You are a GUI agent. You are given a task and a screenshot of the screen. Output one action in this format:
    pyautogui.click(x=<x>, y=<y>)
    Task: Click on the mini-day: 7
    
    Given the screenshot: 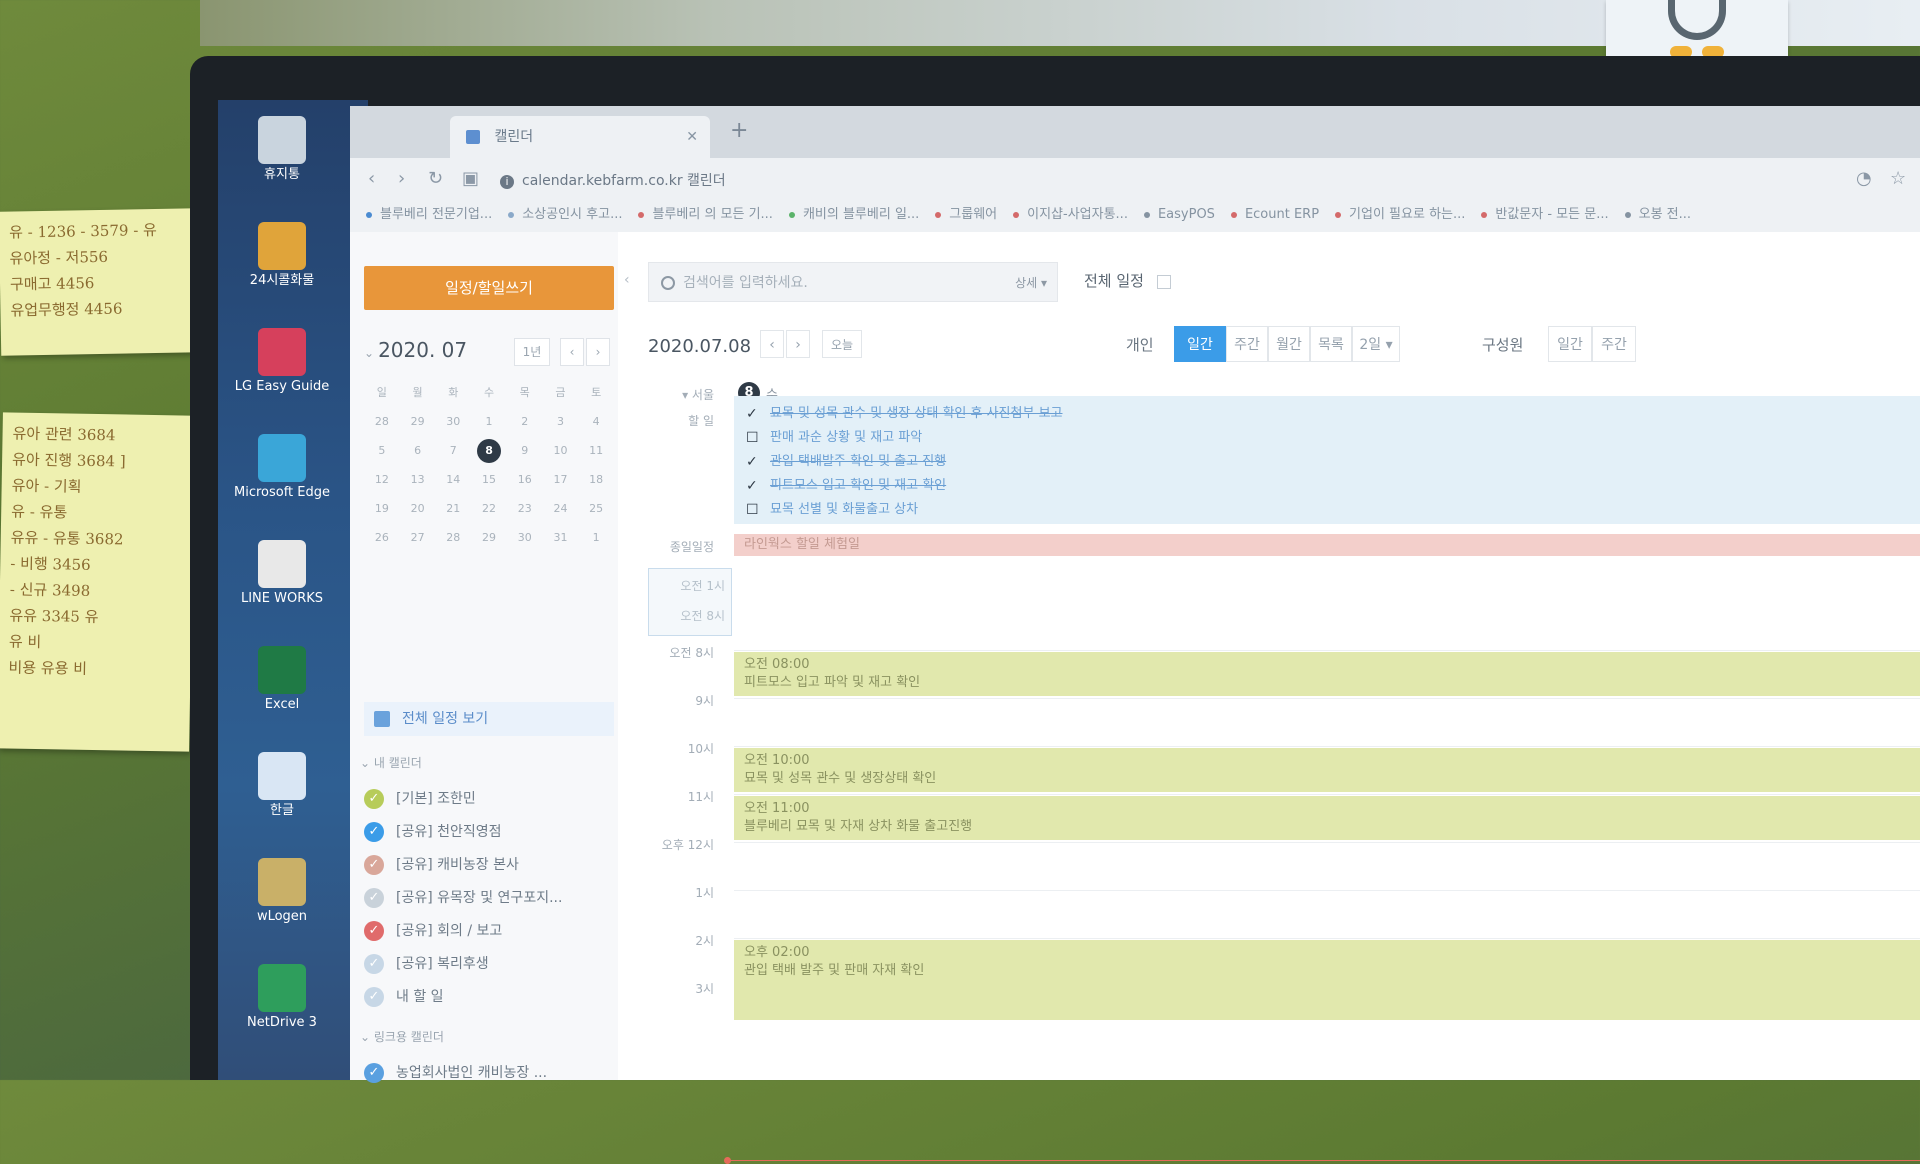 What is the action you would take?
    pyautogui.click(x=453, y=450)
    